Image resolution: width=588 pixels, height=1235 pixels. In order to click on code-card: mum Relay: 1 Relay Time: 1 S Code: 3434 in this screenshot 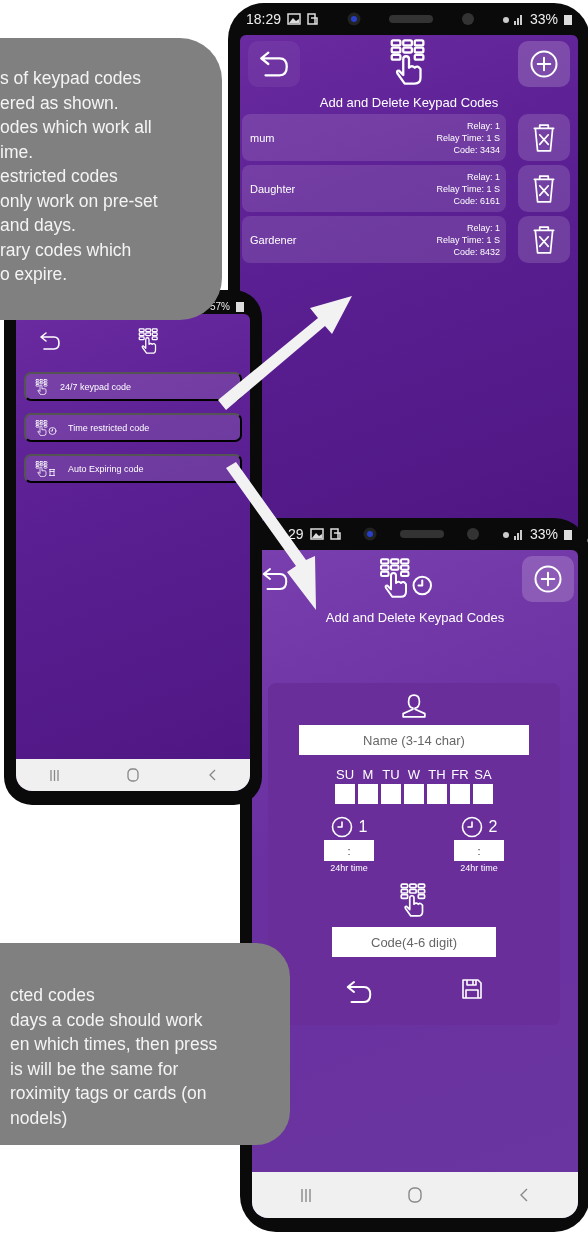, I will do `click(374, 137)`.